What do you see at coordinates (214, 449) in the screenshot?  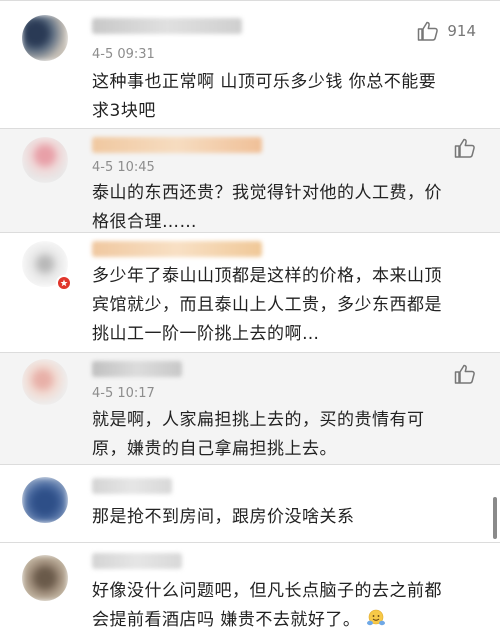 I see `comment-text-line: 原，嫌贵的自己拿扁担挑上去。` at bounding box center [214, 449].